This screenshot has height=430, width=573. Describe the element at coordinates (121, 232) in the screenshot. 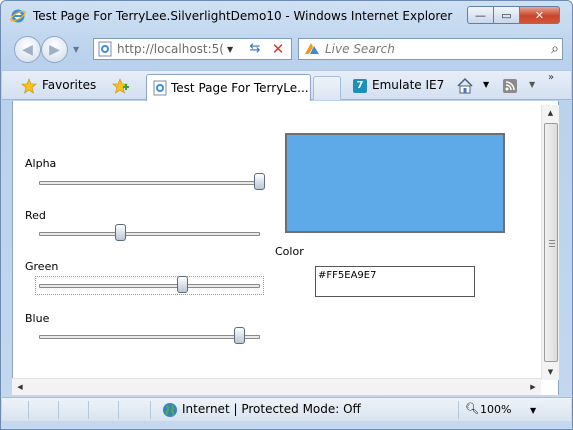

I see `red-slider-thumb` at that location.